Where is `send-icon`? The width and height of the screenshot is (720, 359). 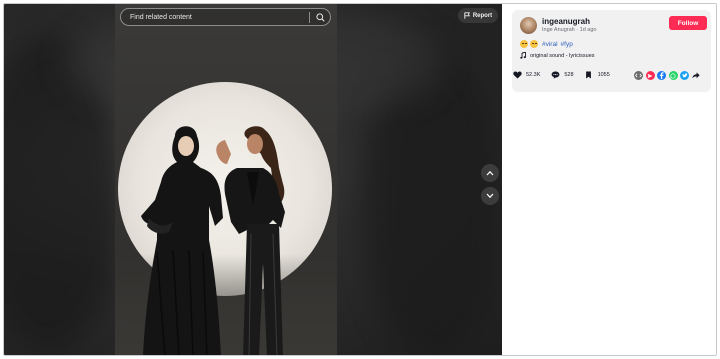
send-icon is located at coordinates (650, 75).